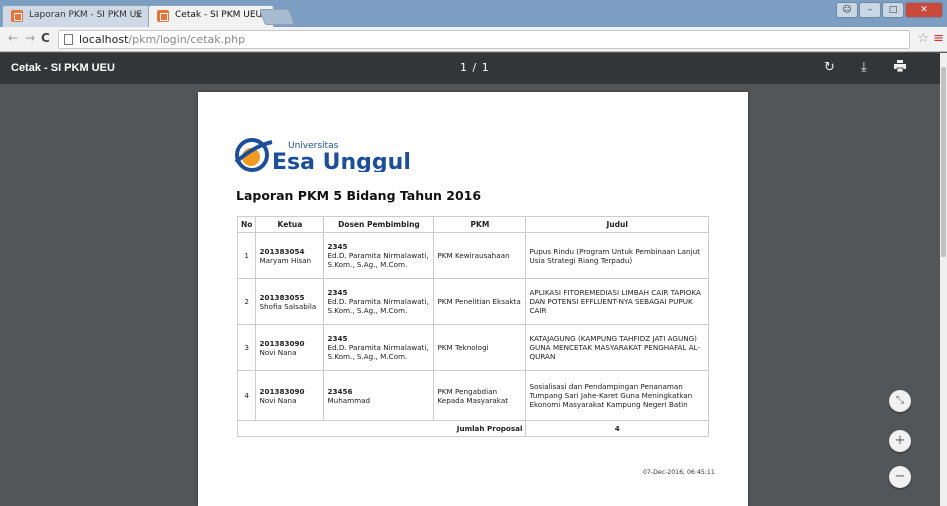 This screenshot has width=947, height=506. I want to click on minimize-button: –, so click(870, 10).